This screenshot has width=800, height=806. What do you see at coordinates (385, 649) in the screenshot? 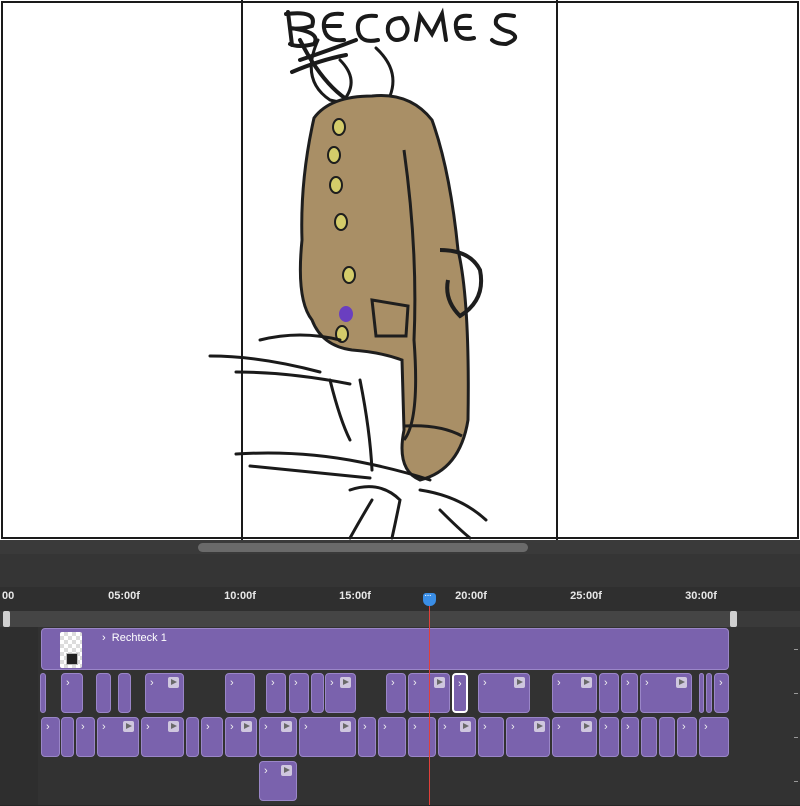
I see `main-layer-clip: › Rechteck 1` at bounding box center [385, 649].